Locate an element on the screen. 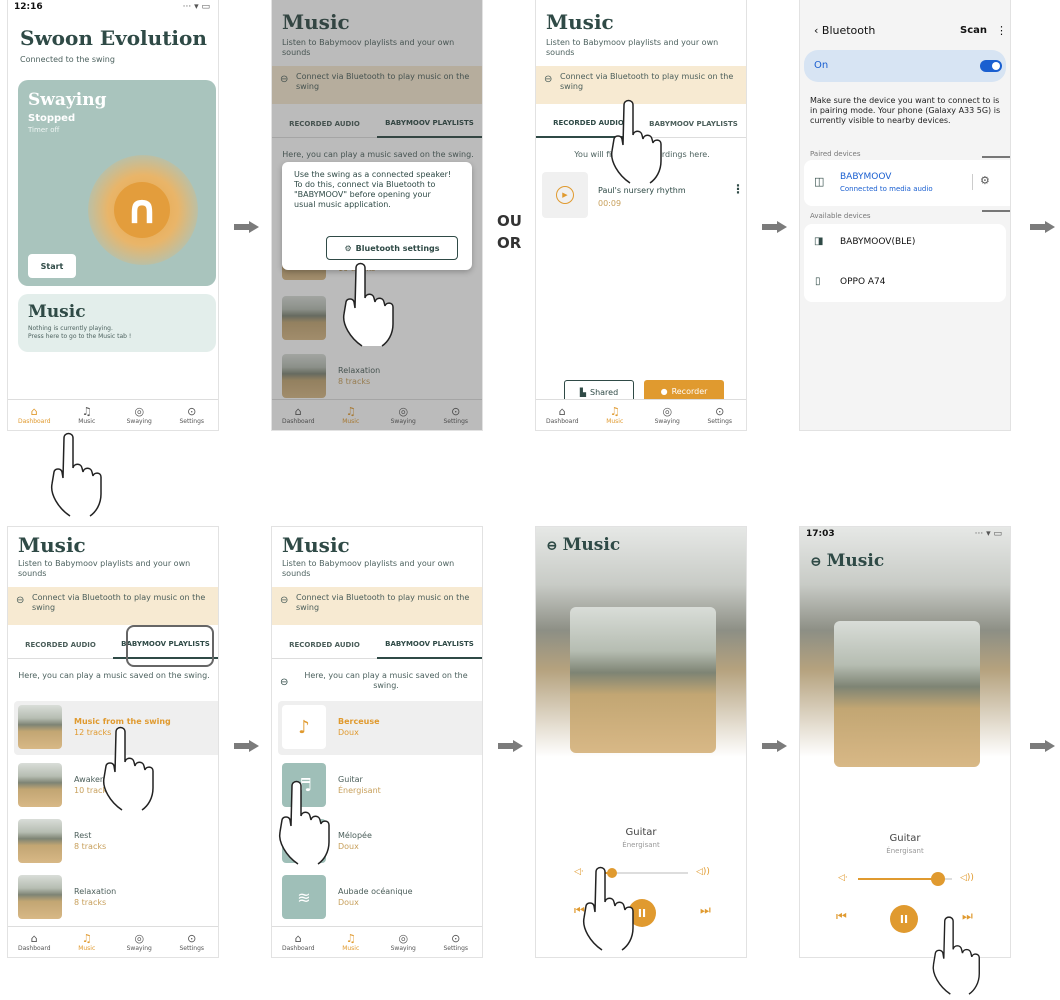 The image size is (1060, 1000). recording-thumbnail: ▶ is located at coordinates (565, 195).